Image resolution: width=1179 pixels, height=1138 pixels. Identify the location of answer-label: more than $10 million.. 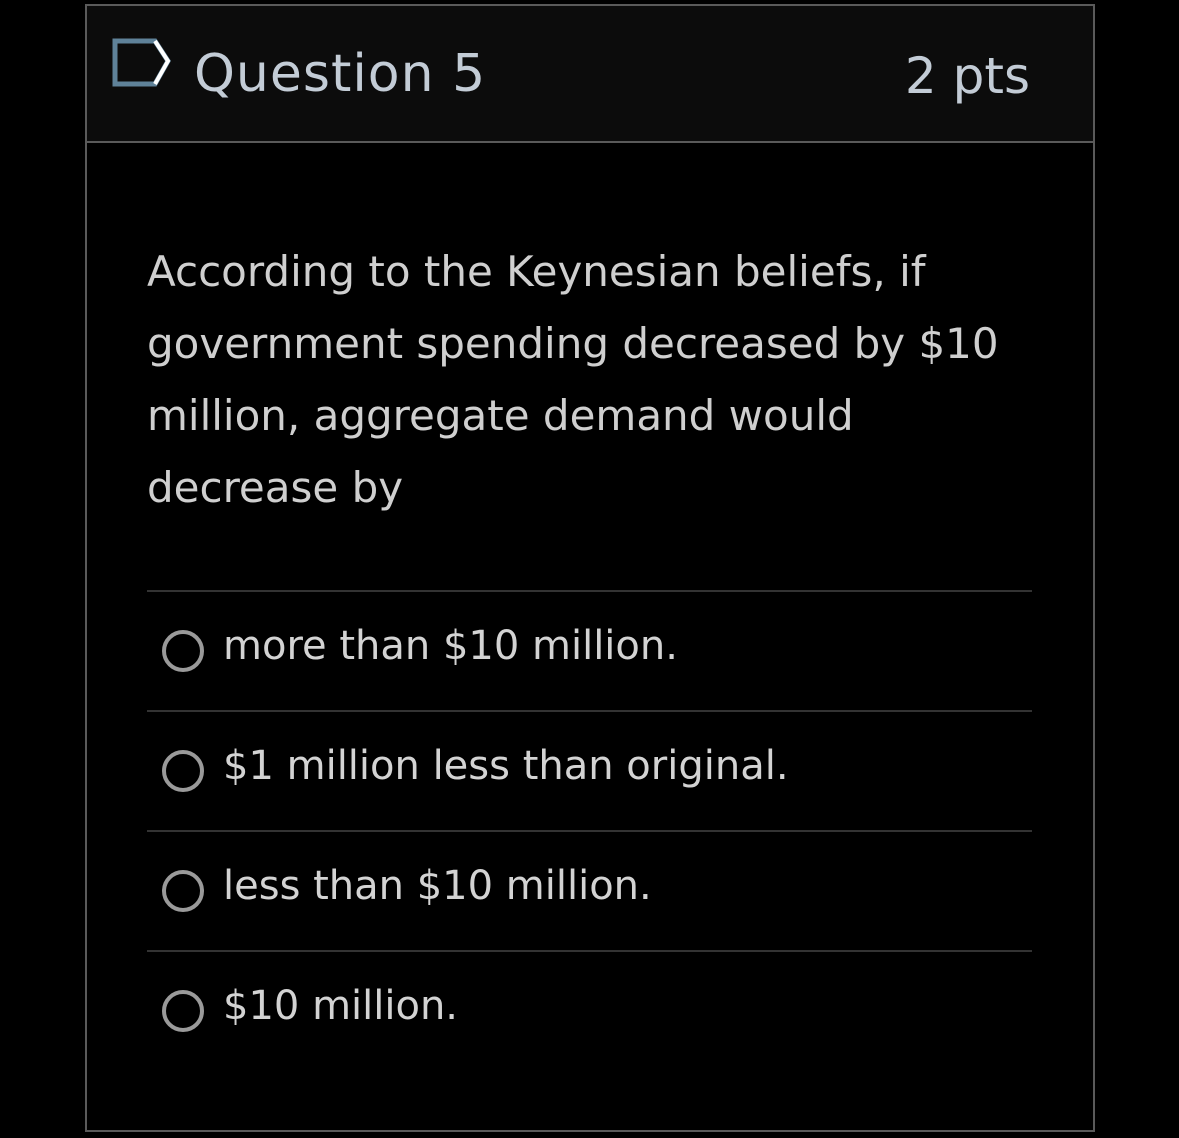
(450, 646).